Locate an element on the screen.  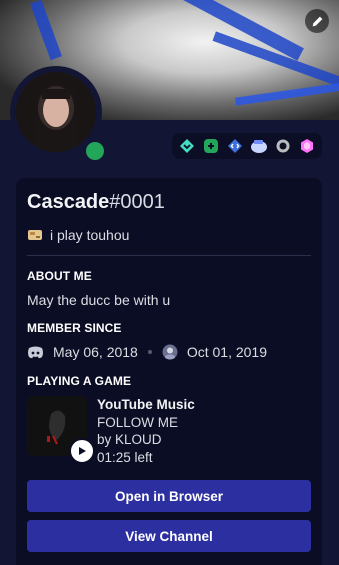
about-me-text: May the ducc be with u is located at coordinates (99, 300).